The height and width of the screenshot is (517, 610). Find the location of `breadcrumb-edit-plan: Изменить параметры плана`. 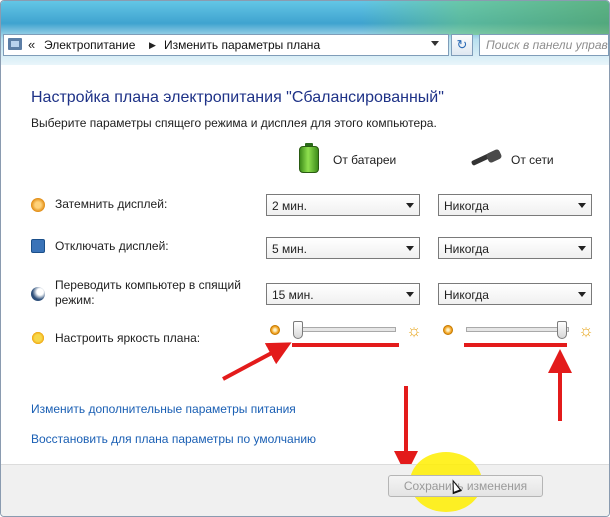

breadcrumb-edit-plan: Изменить параметры плана is located at coordinates (242, 45).